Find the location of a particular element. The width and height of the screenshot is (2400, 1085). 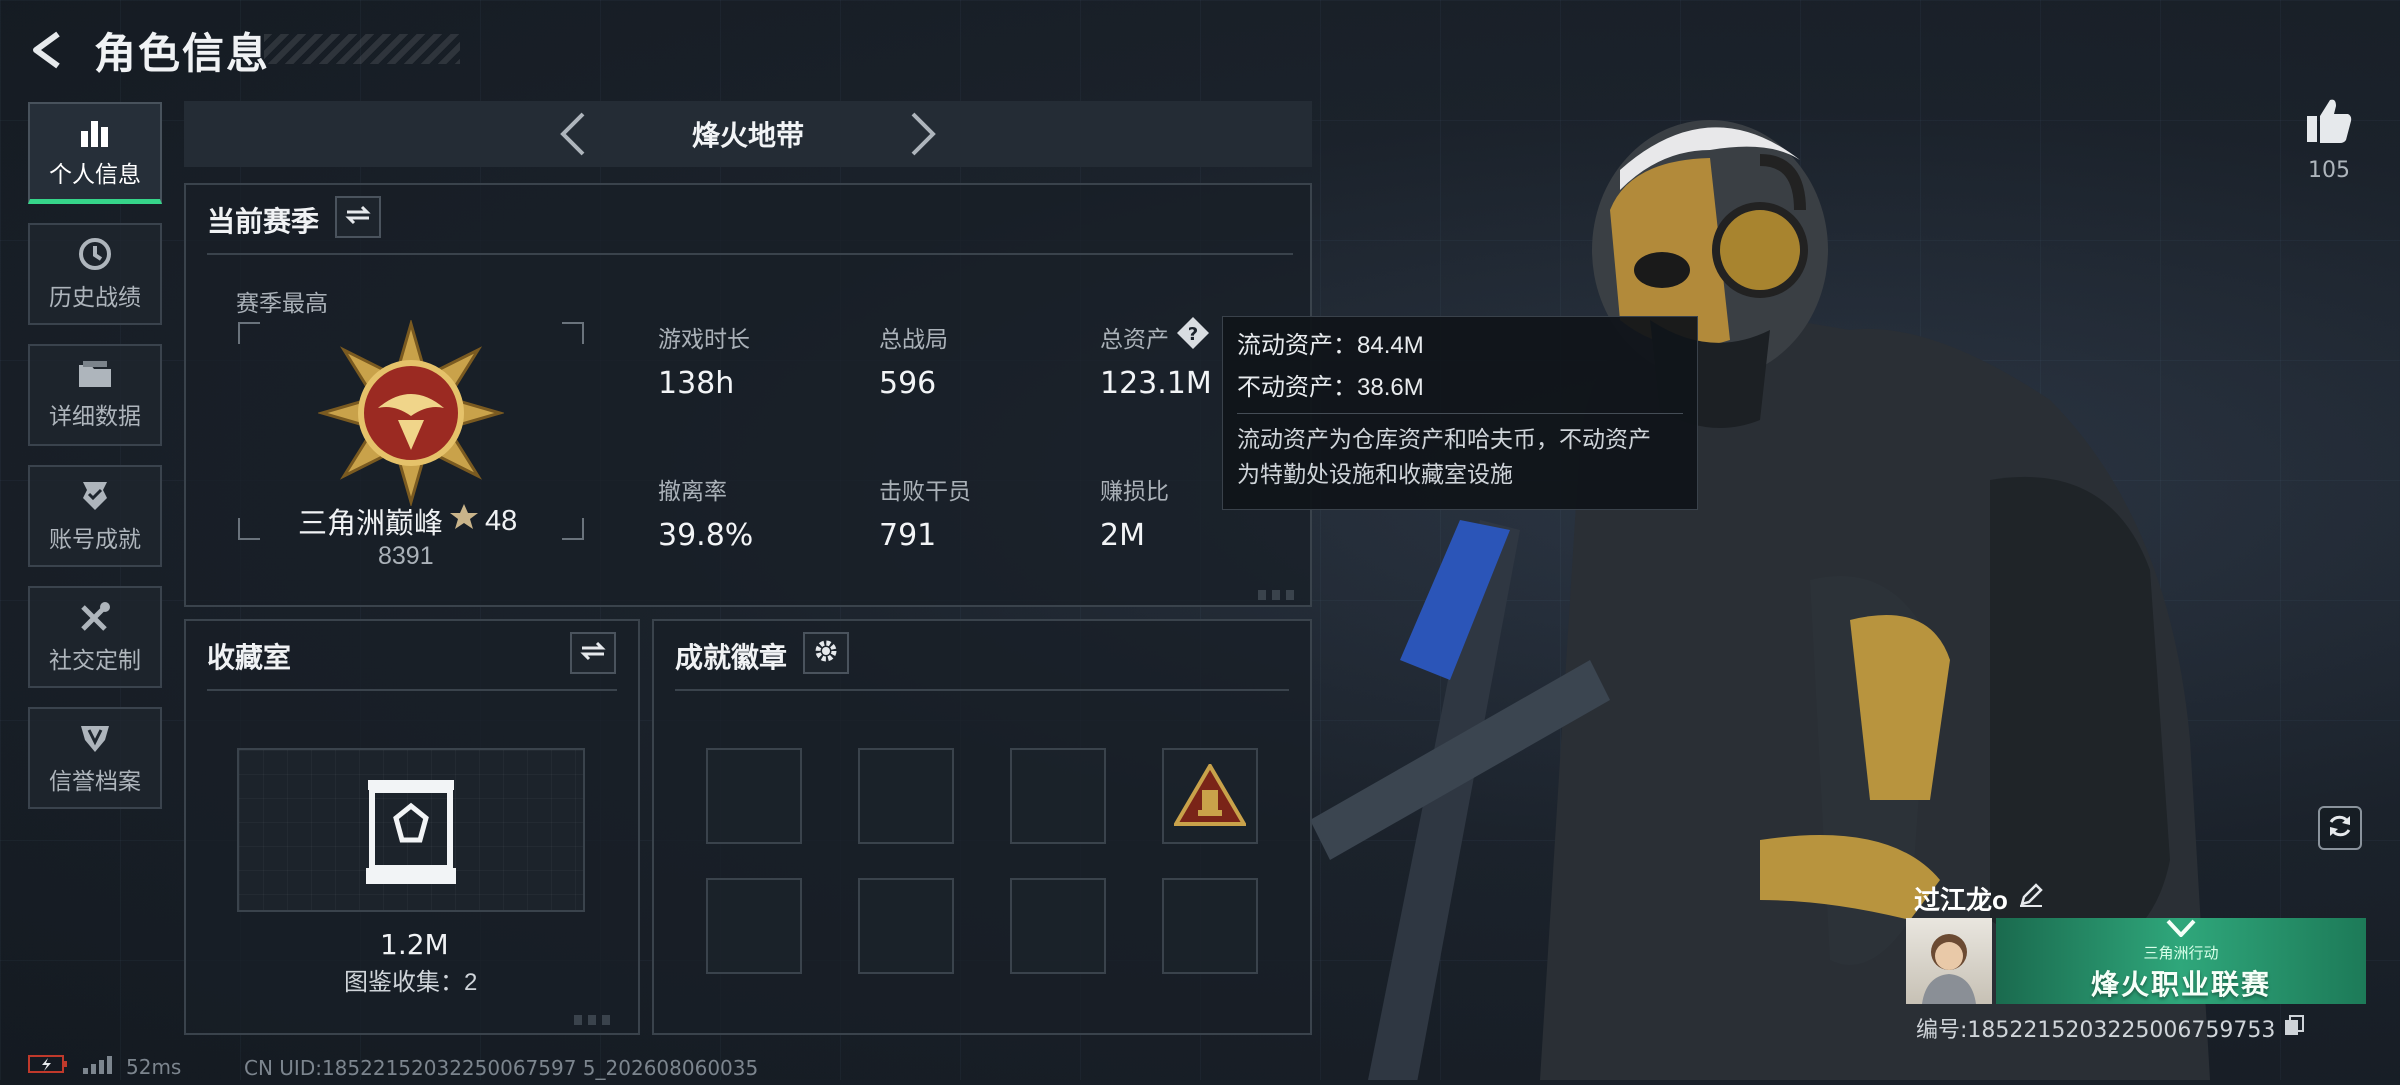

panel-corner-decoration is located at coordinates (594, 1020).